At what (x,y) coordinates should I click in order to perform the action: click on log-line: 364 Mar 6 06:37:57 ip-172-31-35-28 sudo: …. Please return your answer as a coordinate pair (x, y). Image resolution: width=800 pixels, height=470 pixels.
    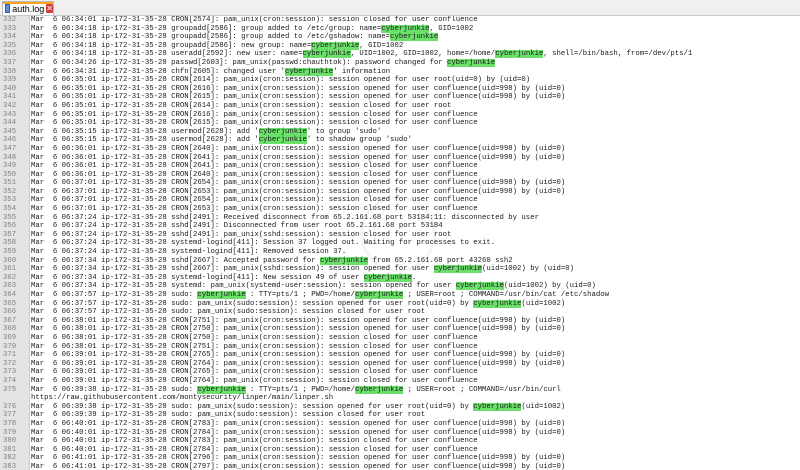
    Looking at the image, I should click on (400, 295).